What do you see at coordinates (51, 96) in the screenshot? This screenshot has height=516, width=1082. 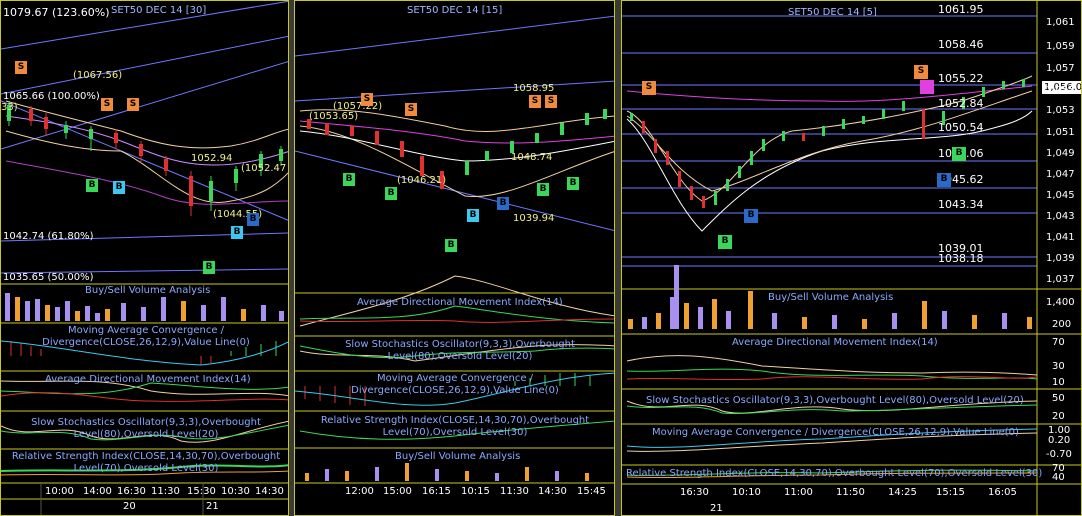 I see `fib-level-label: 1065.66 (100.00%)` at bounding box center [51, 96].